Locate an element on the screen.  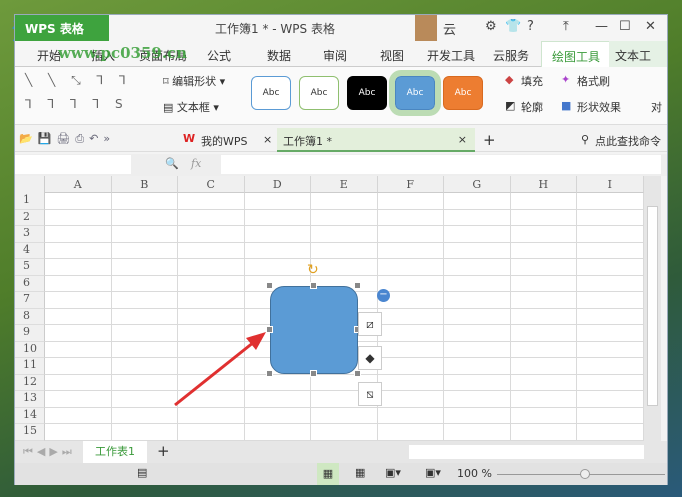
watermark-url: www.pc0359.cn is located at coordinates (123, 53).